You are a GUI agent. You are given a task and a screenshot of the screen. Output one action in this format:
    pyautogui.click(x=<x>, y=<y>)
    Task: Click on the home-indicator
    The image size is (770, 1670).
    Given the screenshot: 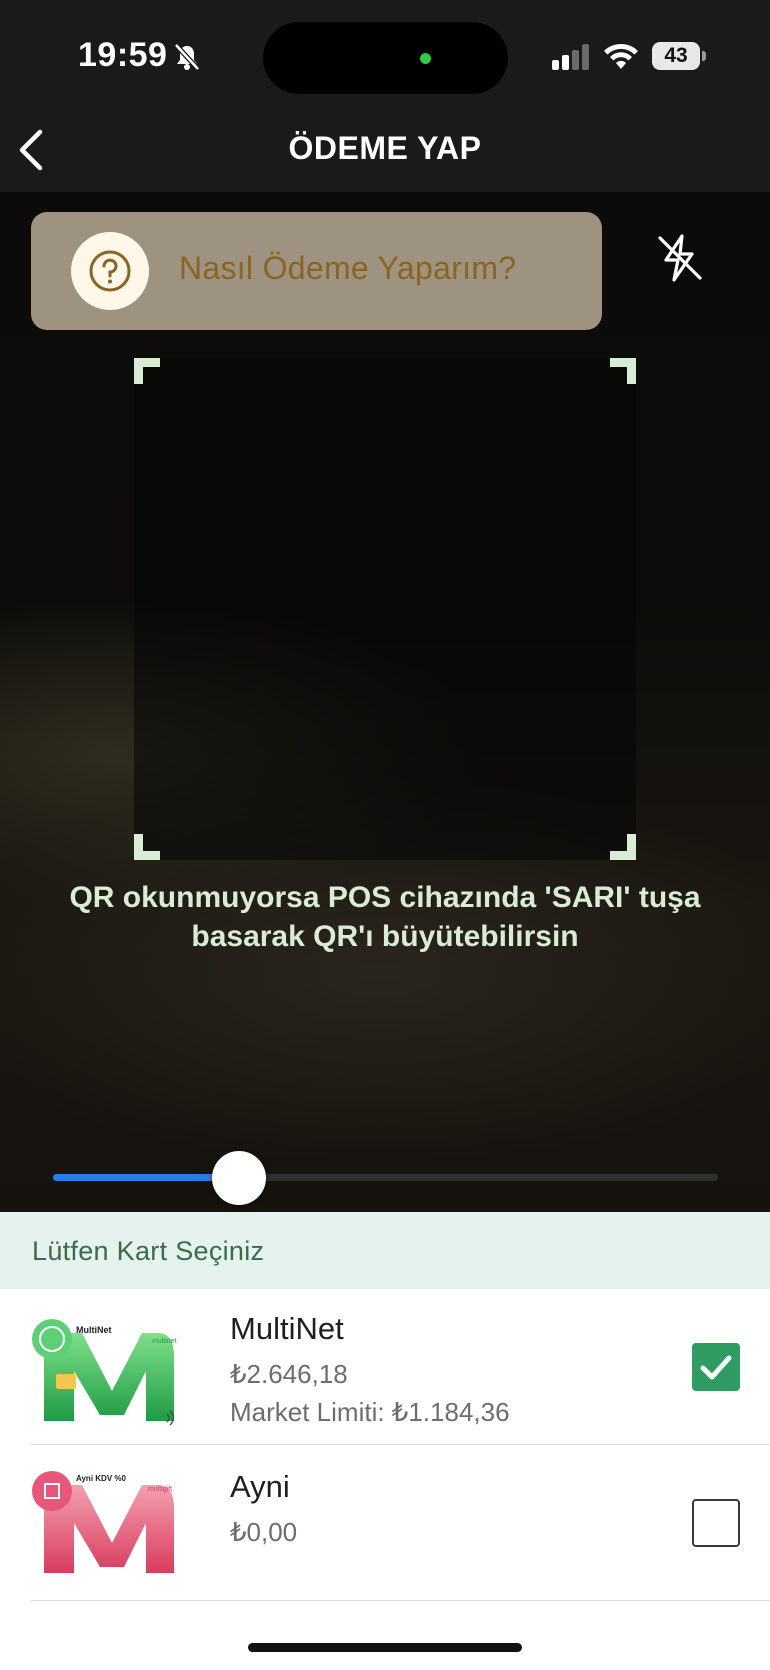 What is the action you would take?
    pyautogui.click(x=385, y=1647)
    